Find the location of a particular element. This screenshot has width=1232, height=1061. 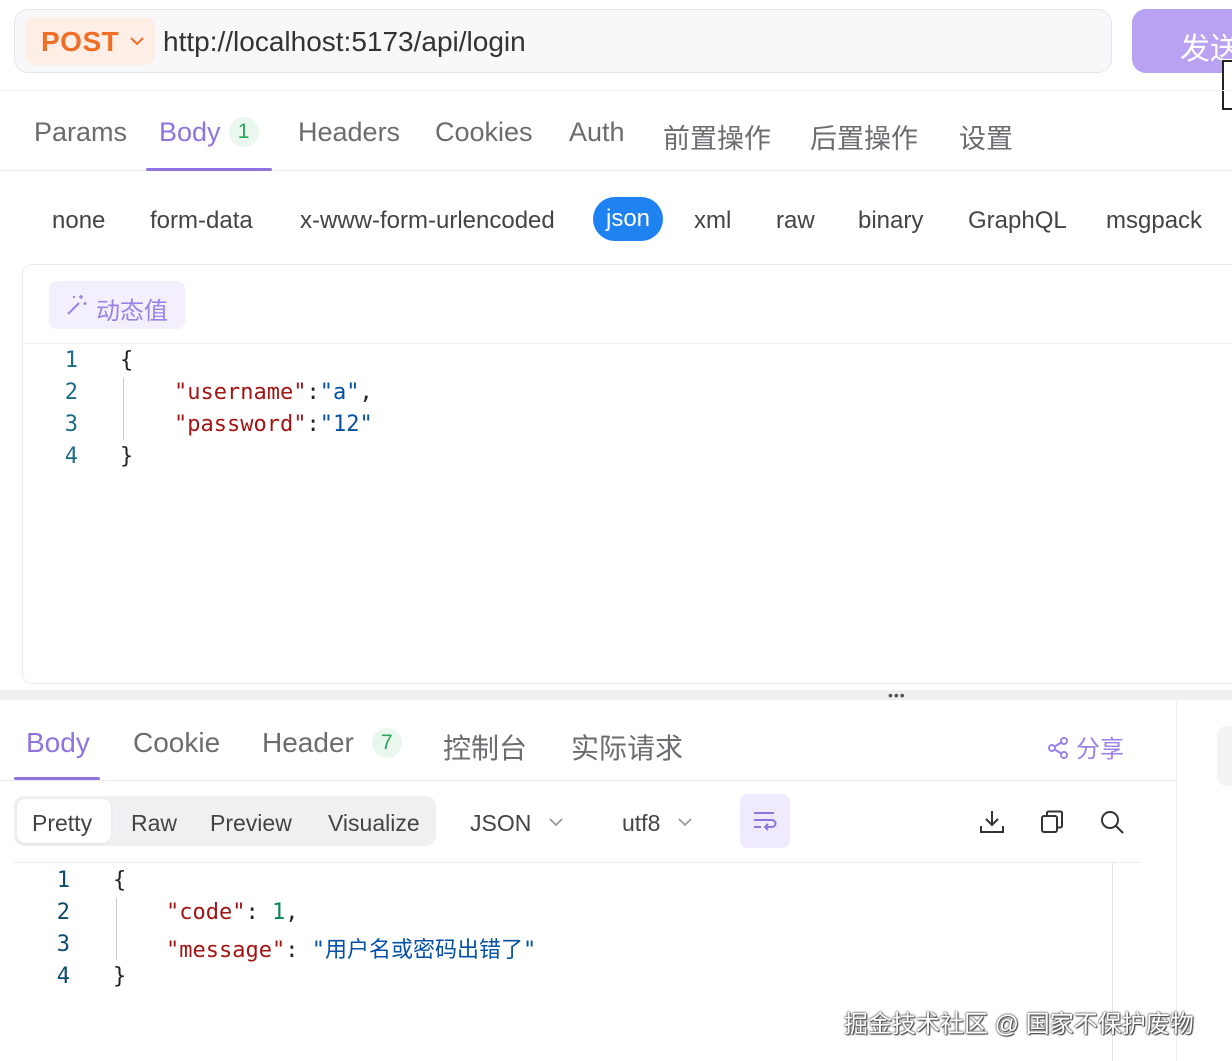

active-response-tab-indicator is located at coordinates (57, 778).